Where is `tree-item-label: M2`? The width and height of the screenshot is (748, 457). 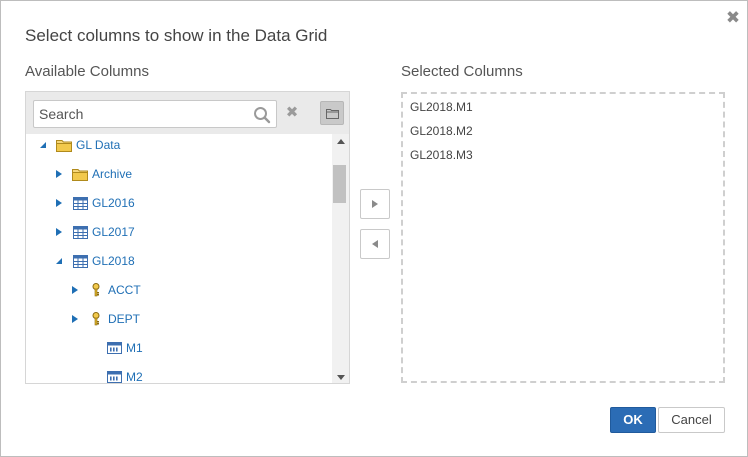
tree-item-label: M2 is located at coordinates (134, 377).